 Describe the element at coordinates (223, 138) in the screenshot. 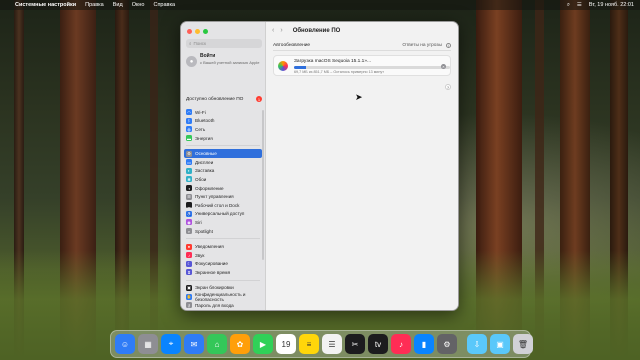

I see `sidebar-item-battery: ▬ Энергия` at that location.